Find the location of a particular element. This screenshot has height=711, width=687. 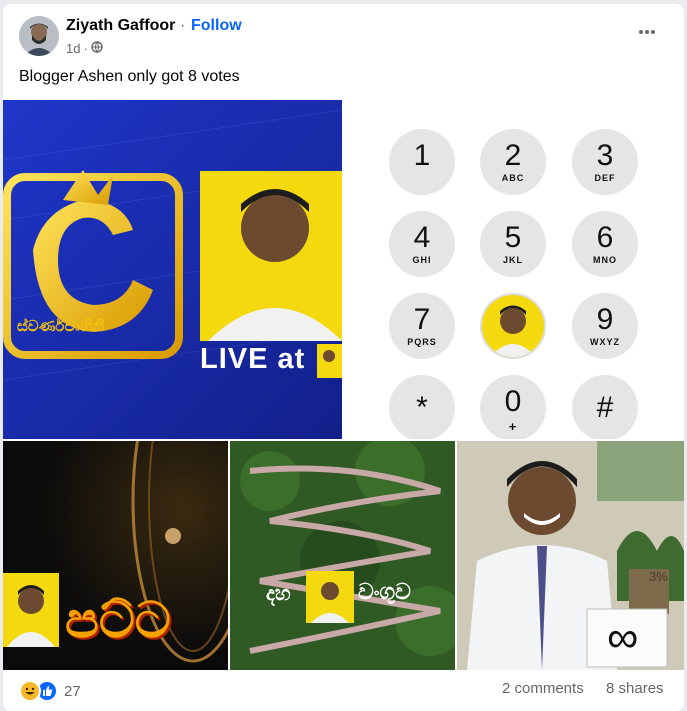

dial-key-0: 0 + is located at coordinates (513, 407).